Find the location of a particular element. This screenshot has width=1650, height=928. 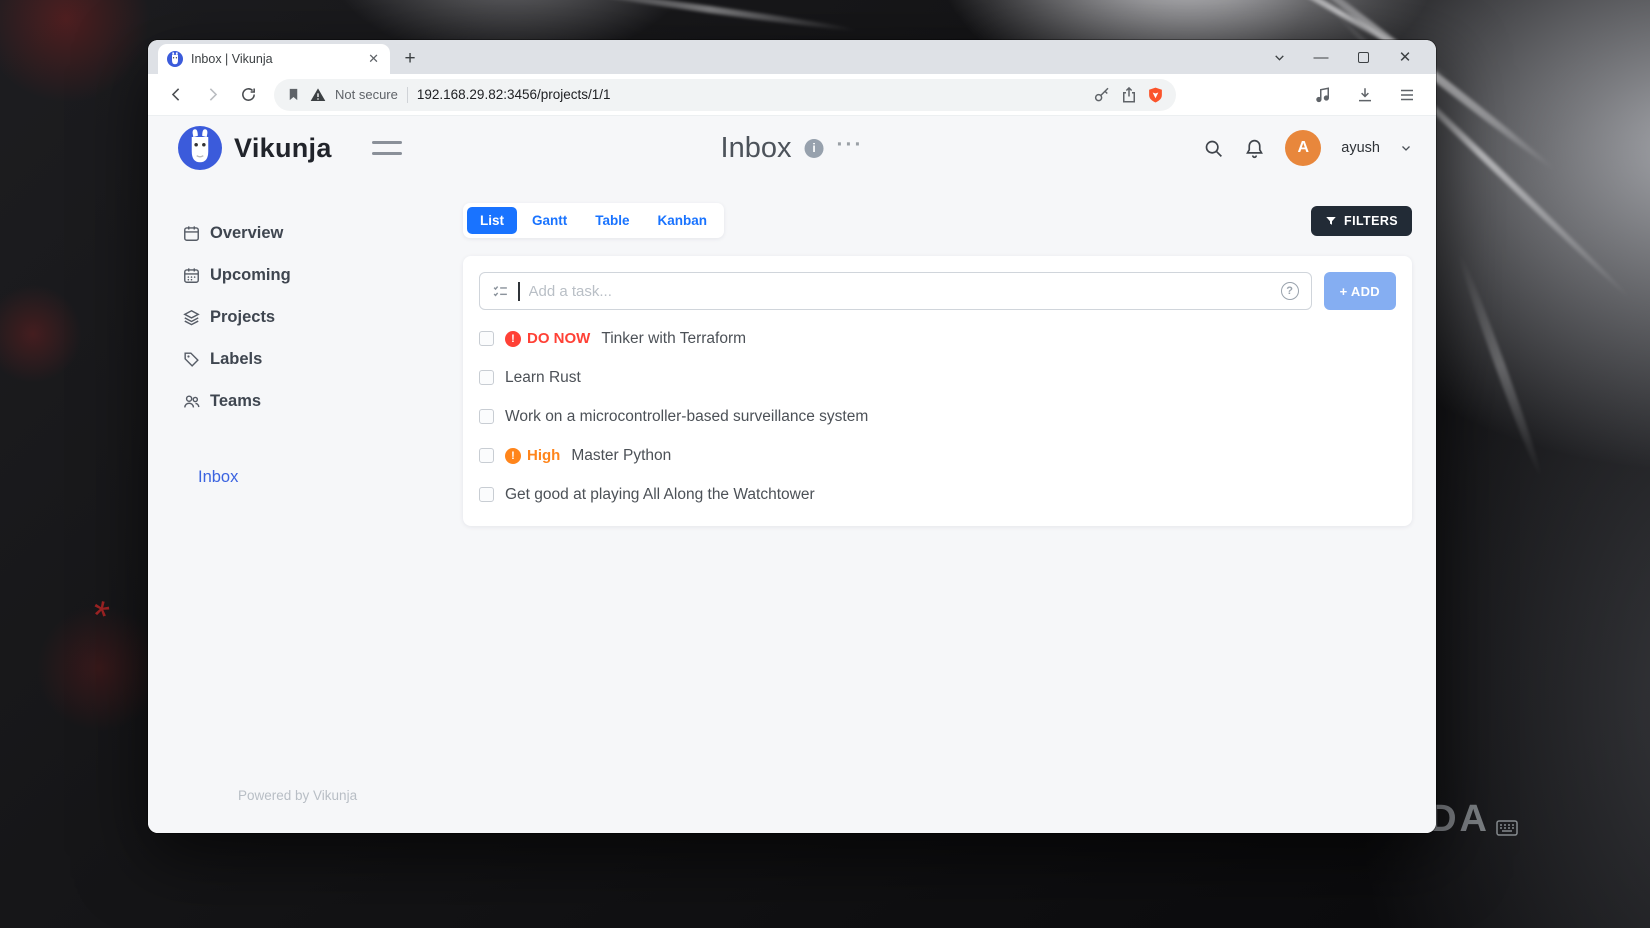

page-title-group: Inbox i ··· is located at coordinates (792, 148).